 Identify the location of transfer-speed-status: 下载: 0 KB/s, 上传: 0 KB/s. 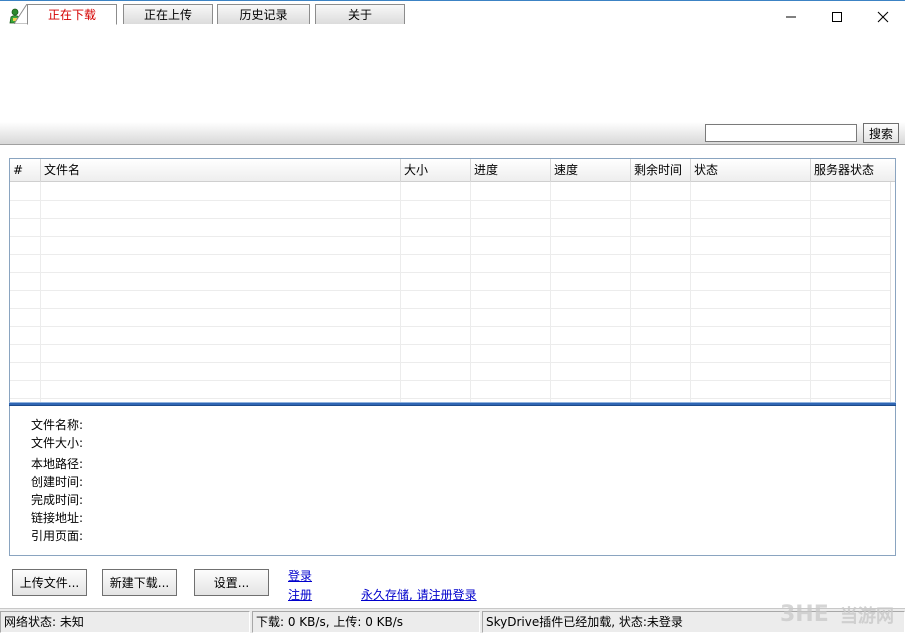
(366, 622).